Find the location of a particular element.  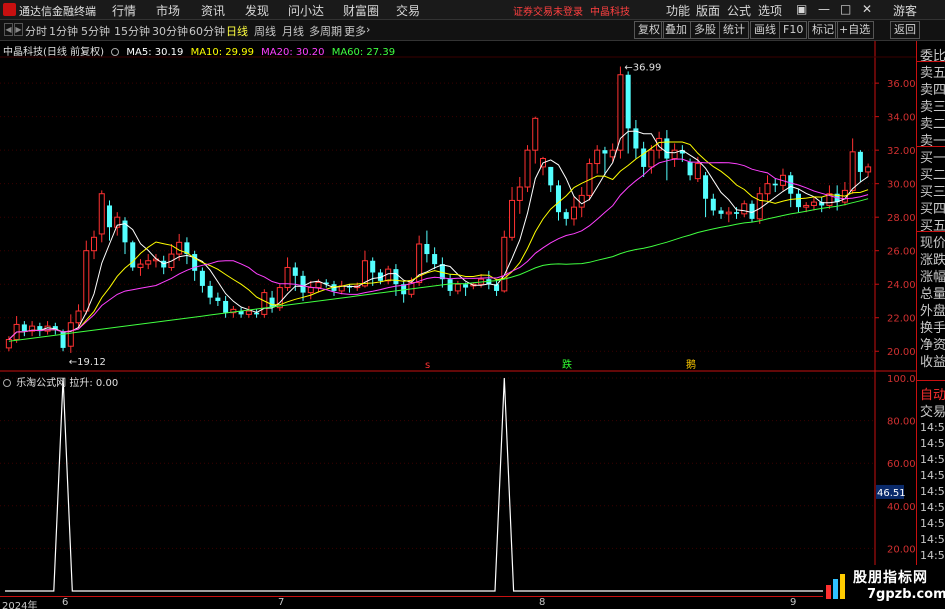

menu-ask: 问小达 is located at coordinates (306, 10).